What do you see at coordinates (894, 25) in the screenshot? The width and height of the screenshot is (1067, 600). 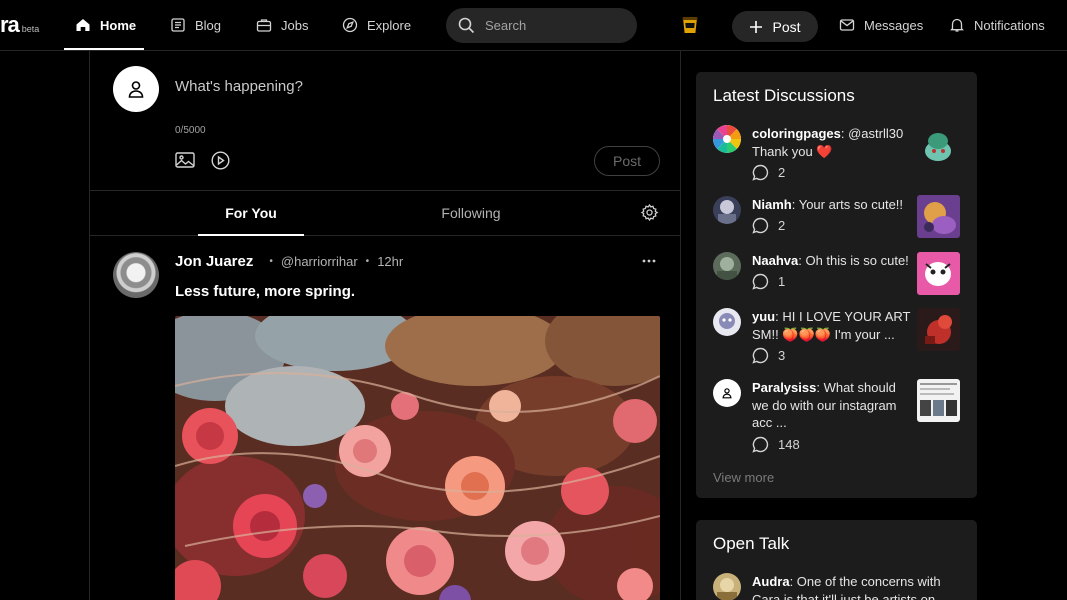 I see `nav-messages-label: Messages` at bounding box center [894, 25].